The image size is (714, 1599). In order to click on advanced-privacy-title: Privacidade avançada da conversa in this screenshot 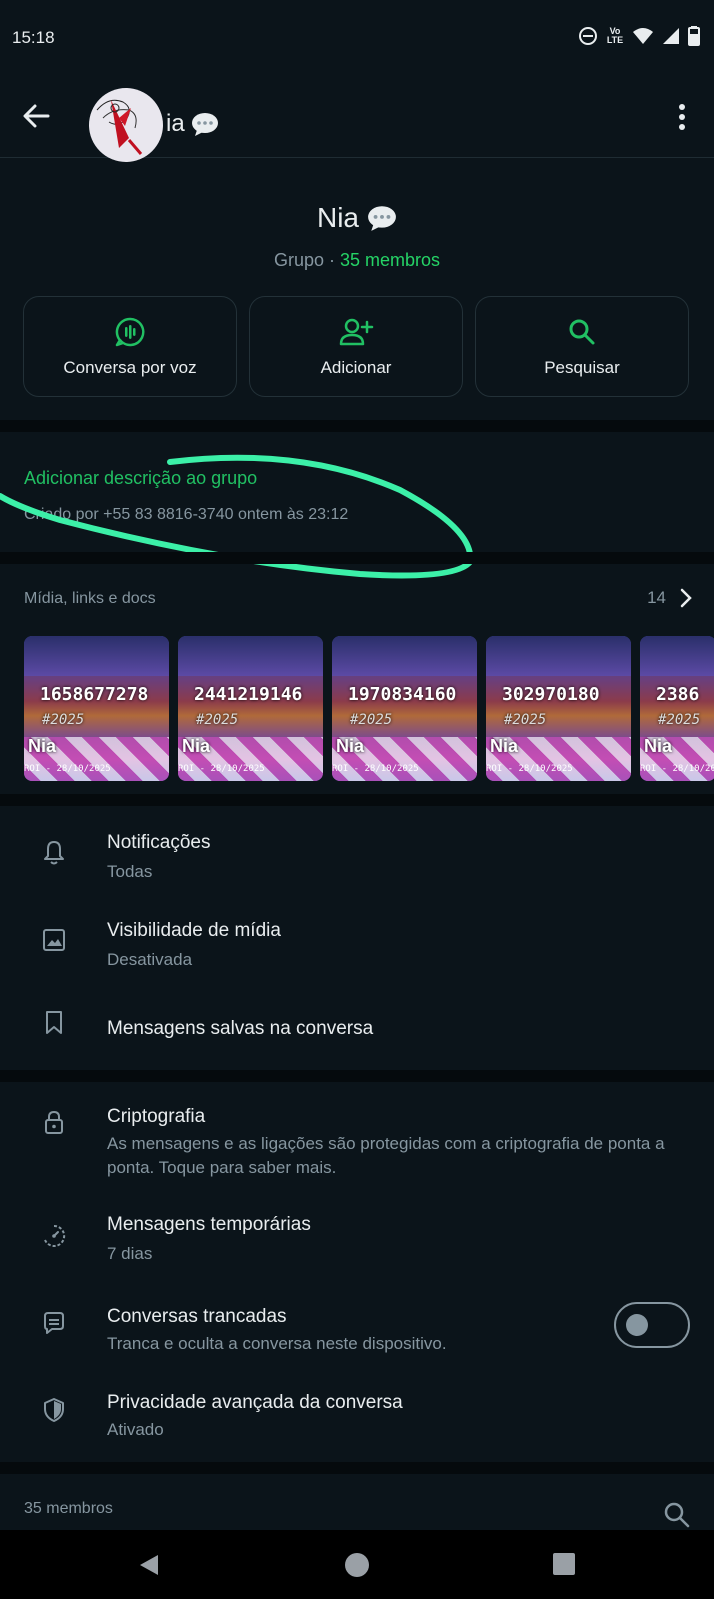, I will do `click(255, 1402)`.